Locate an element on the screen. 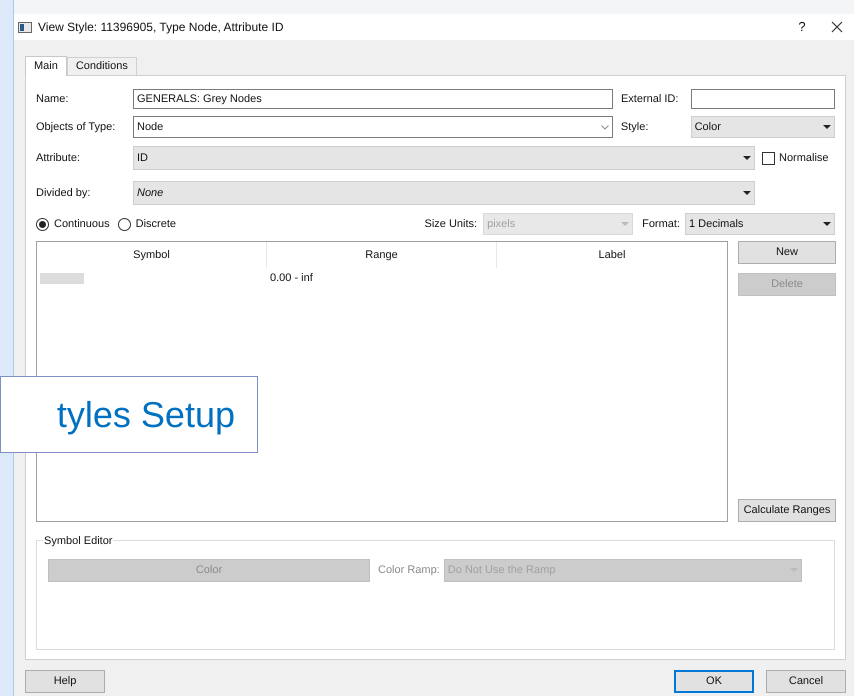  objects-type-dropdown: Node is located at coordinates (373, 127).